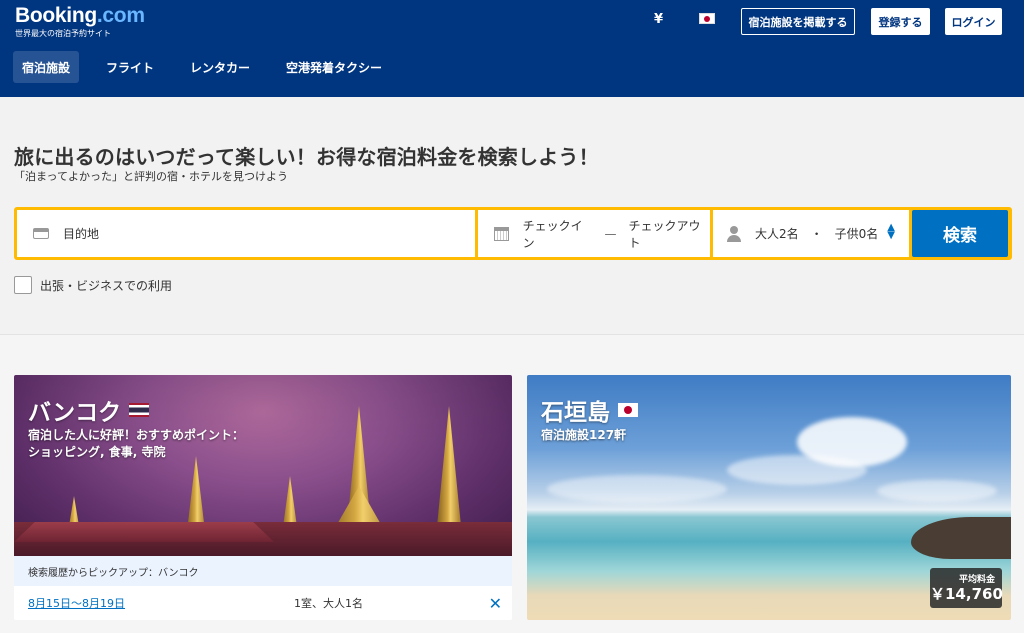  What do you see at coordinates (263, 603) in the screenshot?
I see `history-footer: 8月15日〜8月19日 1室、大人1名 ✕` at bounding box center [263, 603].